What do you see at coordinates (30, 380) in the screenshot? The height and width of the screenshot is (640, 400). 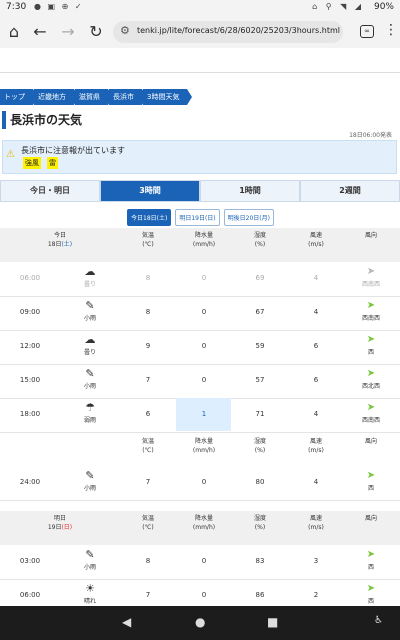 I see `time-cell: 15:00` at bounding box center [30, 380].